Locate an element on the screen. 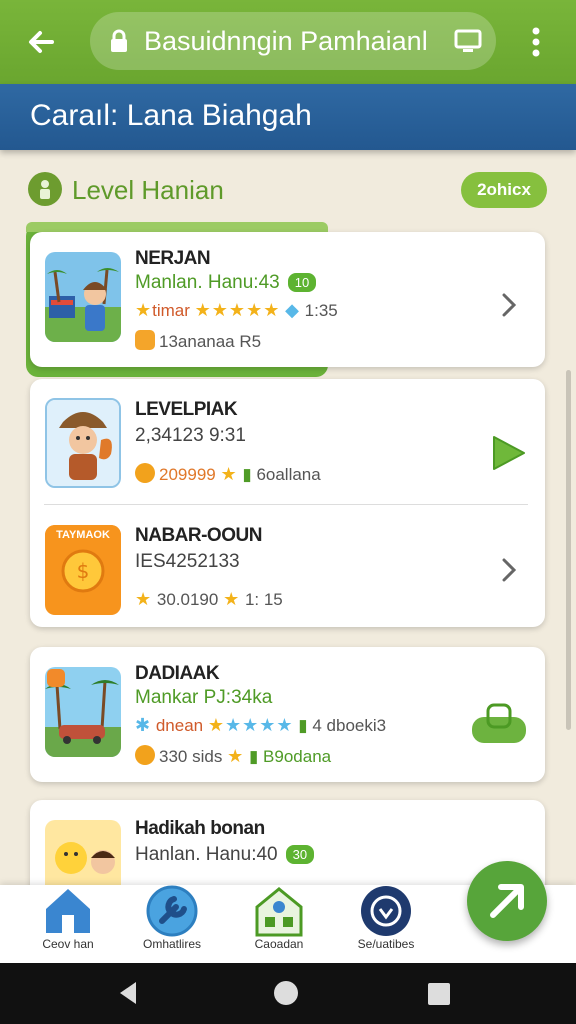  share-fab-button is located at coordinates (507, 901).